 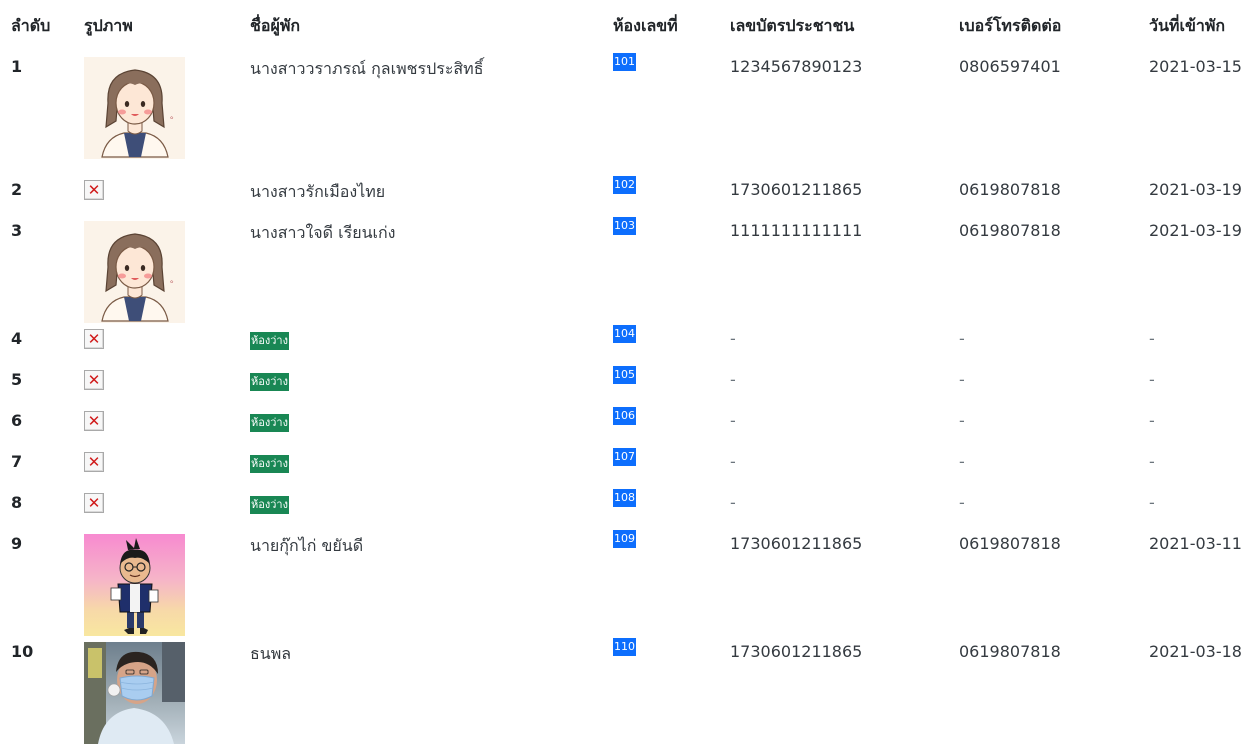 What do you see at coordinates (624, 185) in the screenshot?
I see `room-badge: 102` at bounding box center [624, 185].